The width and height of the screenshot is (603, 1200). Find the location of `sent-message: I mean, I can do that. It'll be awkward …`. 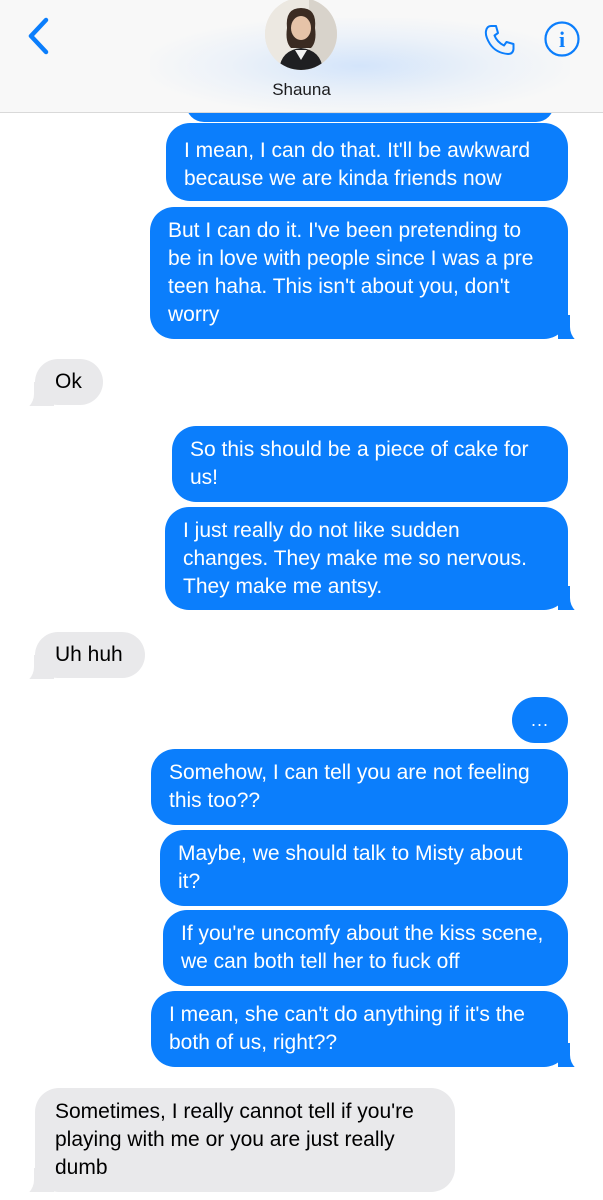

sent-message: I mean, I can do that. It'll be awkward … is located at coordinates (367, 162).